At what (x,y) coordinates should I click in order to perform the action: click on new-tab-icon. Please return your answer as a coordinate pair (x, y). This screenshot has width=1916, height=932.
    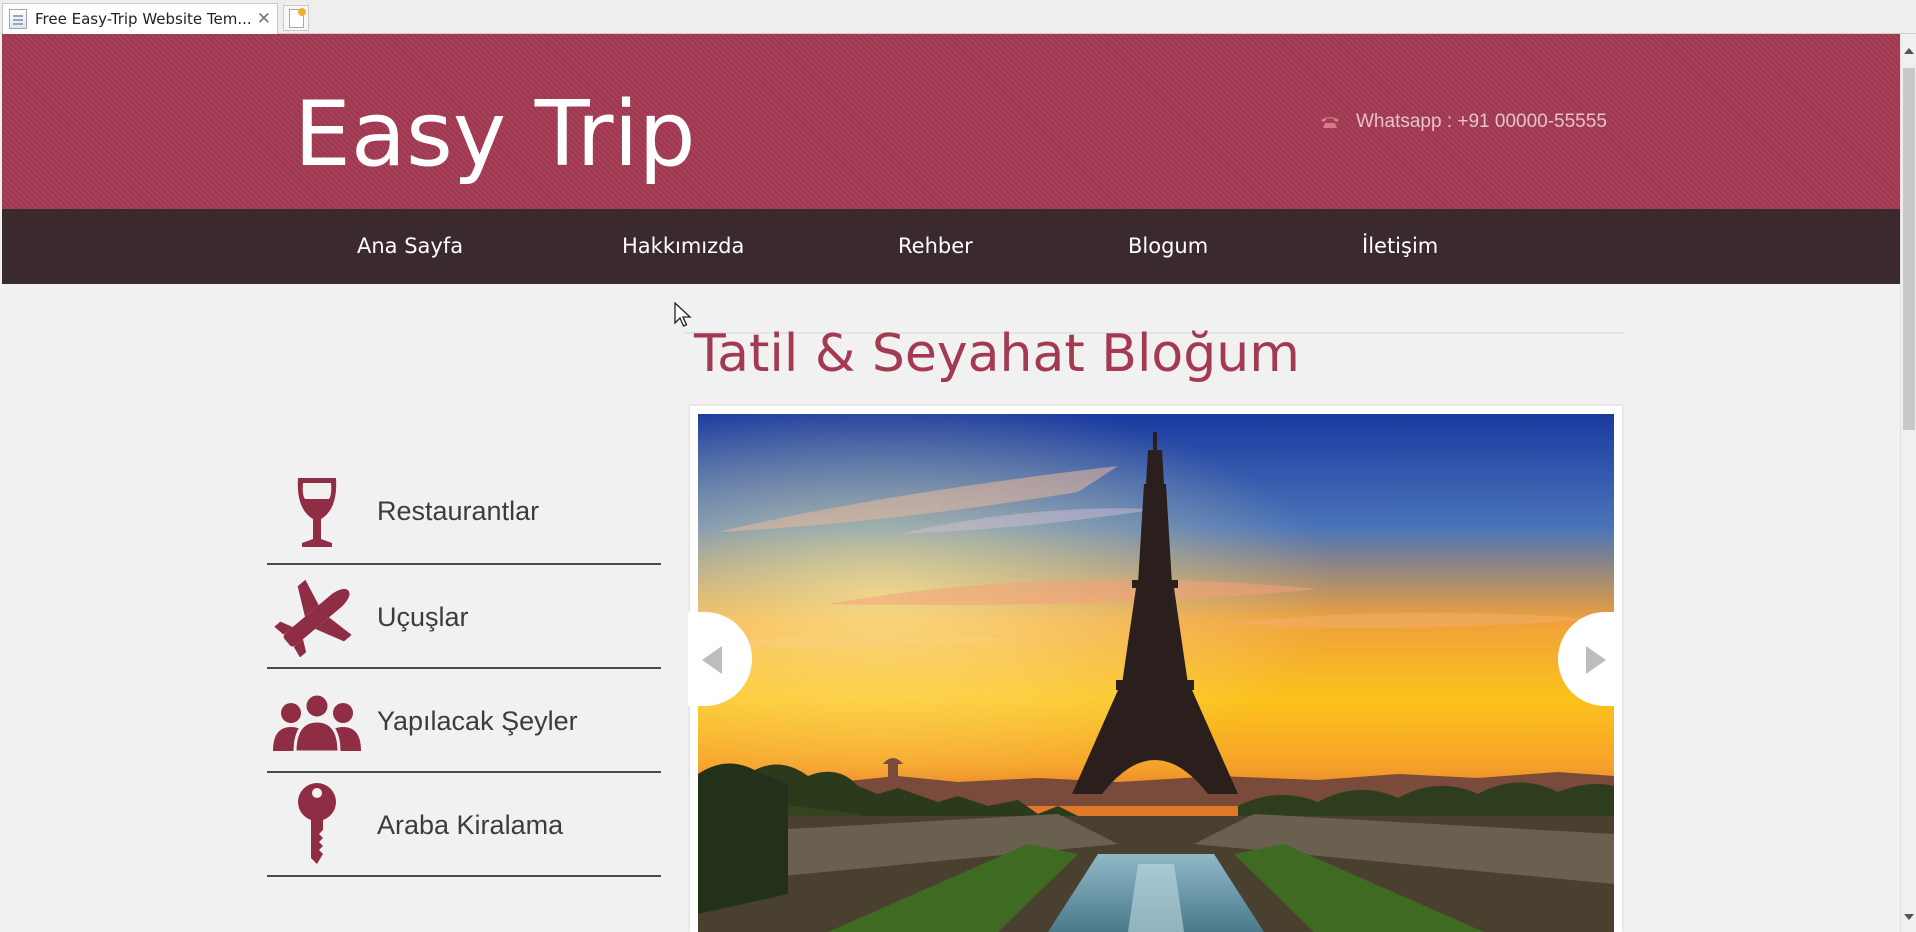
    Looking at the image, I should click on (296, 18).